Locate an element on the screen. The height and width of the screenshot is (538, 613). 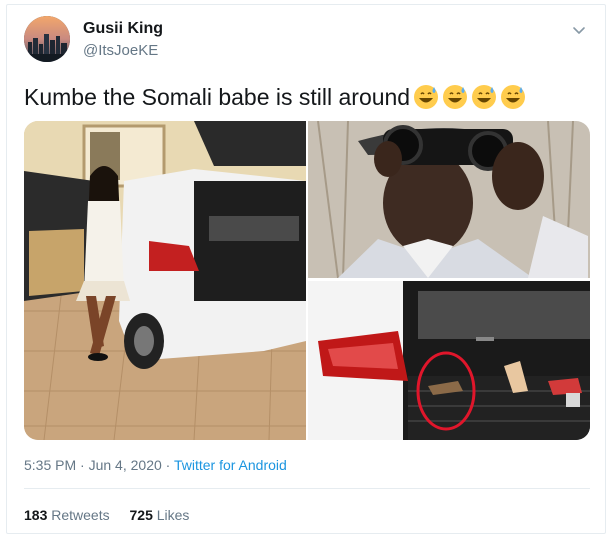
retweets-stat: 183 Retweets is located at coordinates (67, 515).